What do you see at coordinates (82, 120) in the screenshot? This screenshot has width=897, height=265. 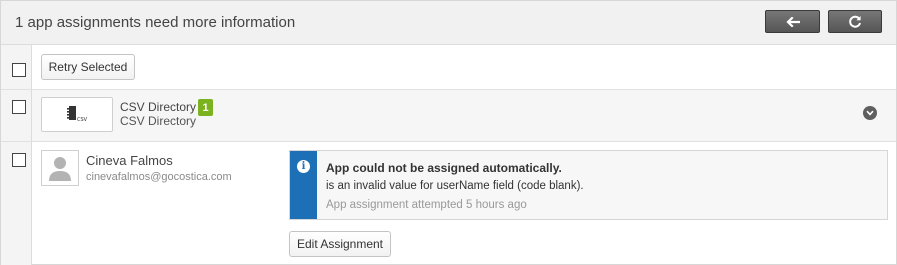 I see `svg-text: CSV` at bounding box center [82, 120].